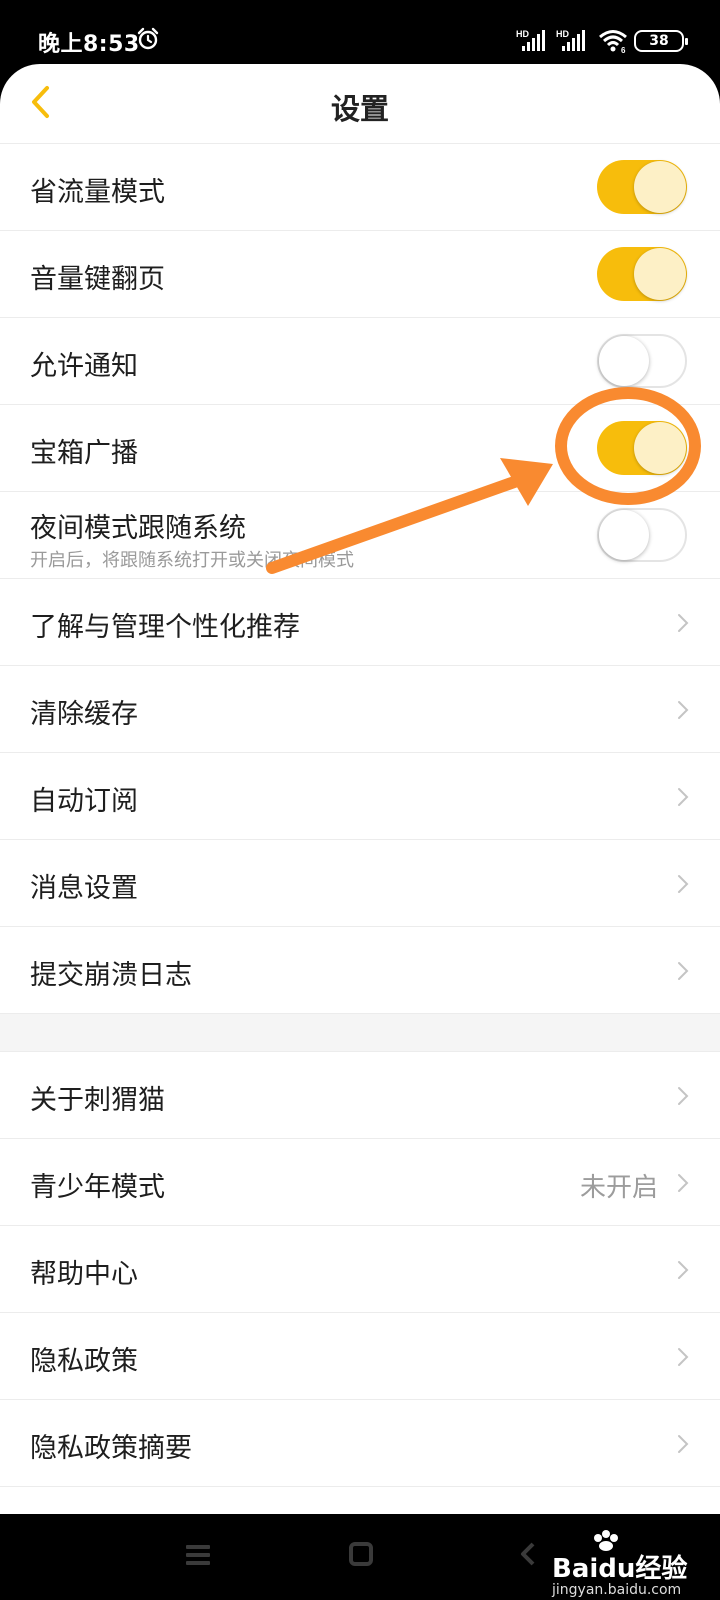 The width and height of the screenshot is (720, 1600). I want to click on volume-key-paging-toggle, so click(642, 274).